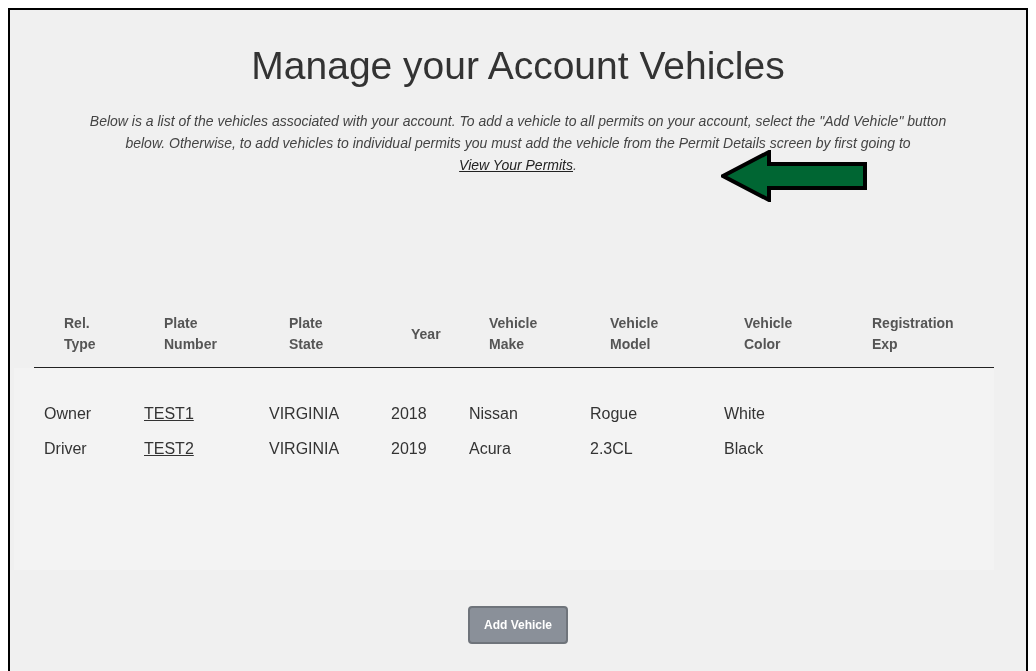 This screenshot has width=1036, height=671. What do you see at coordinates (913, 334) in the screenshot?
I see `column-header: Registration Exp` at bounding box center [913, 334].